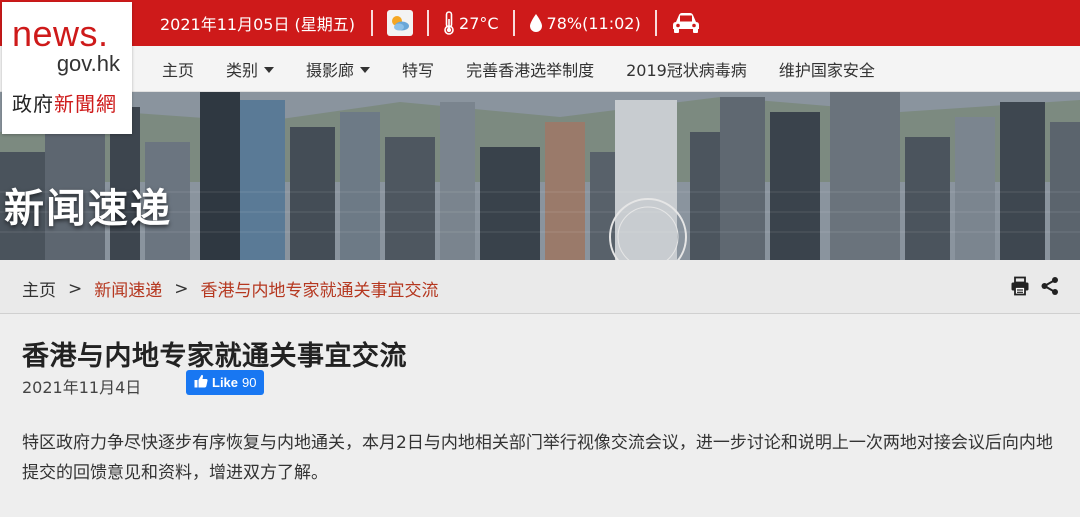 Image resolution: width=1080 pixels, height=517 pixels. I want to click on nav-item-electoral-system: 完善香港选举制度, so click(530, 69).